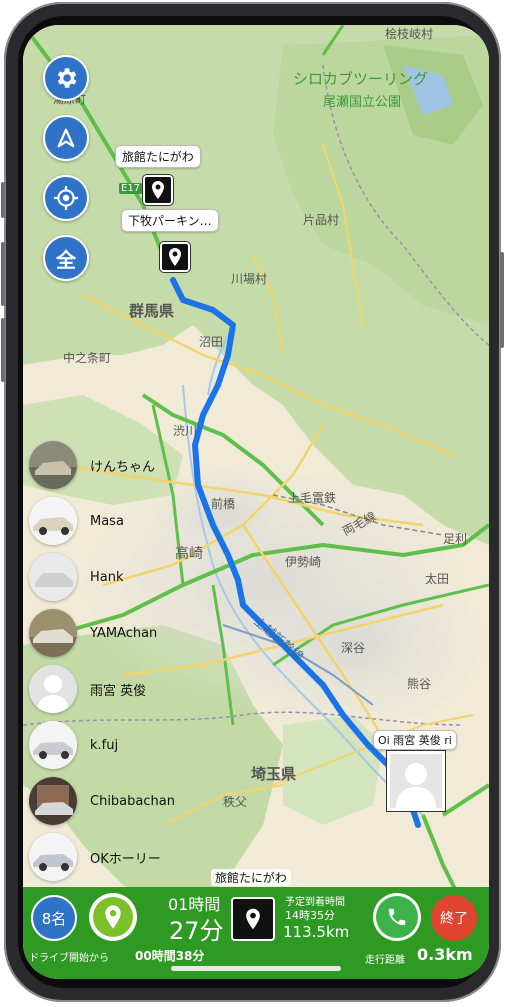  What do you see at coordinates (310, 915) in the screenshot?
I see `eta-time: 14時35分` at bounding box center [310, 915].